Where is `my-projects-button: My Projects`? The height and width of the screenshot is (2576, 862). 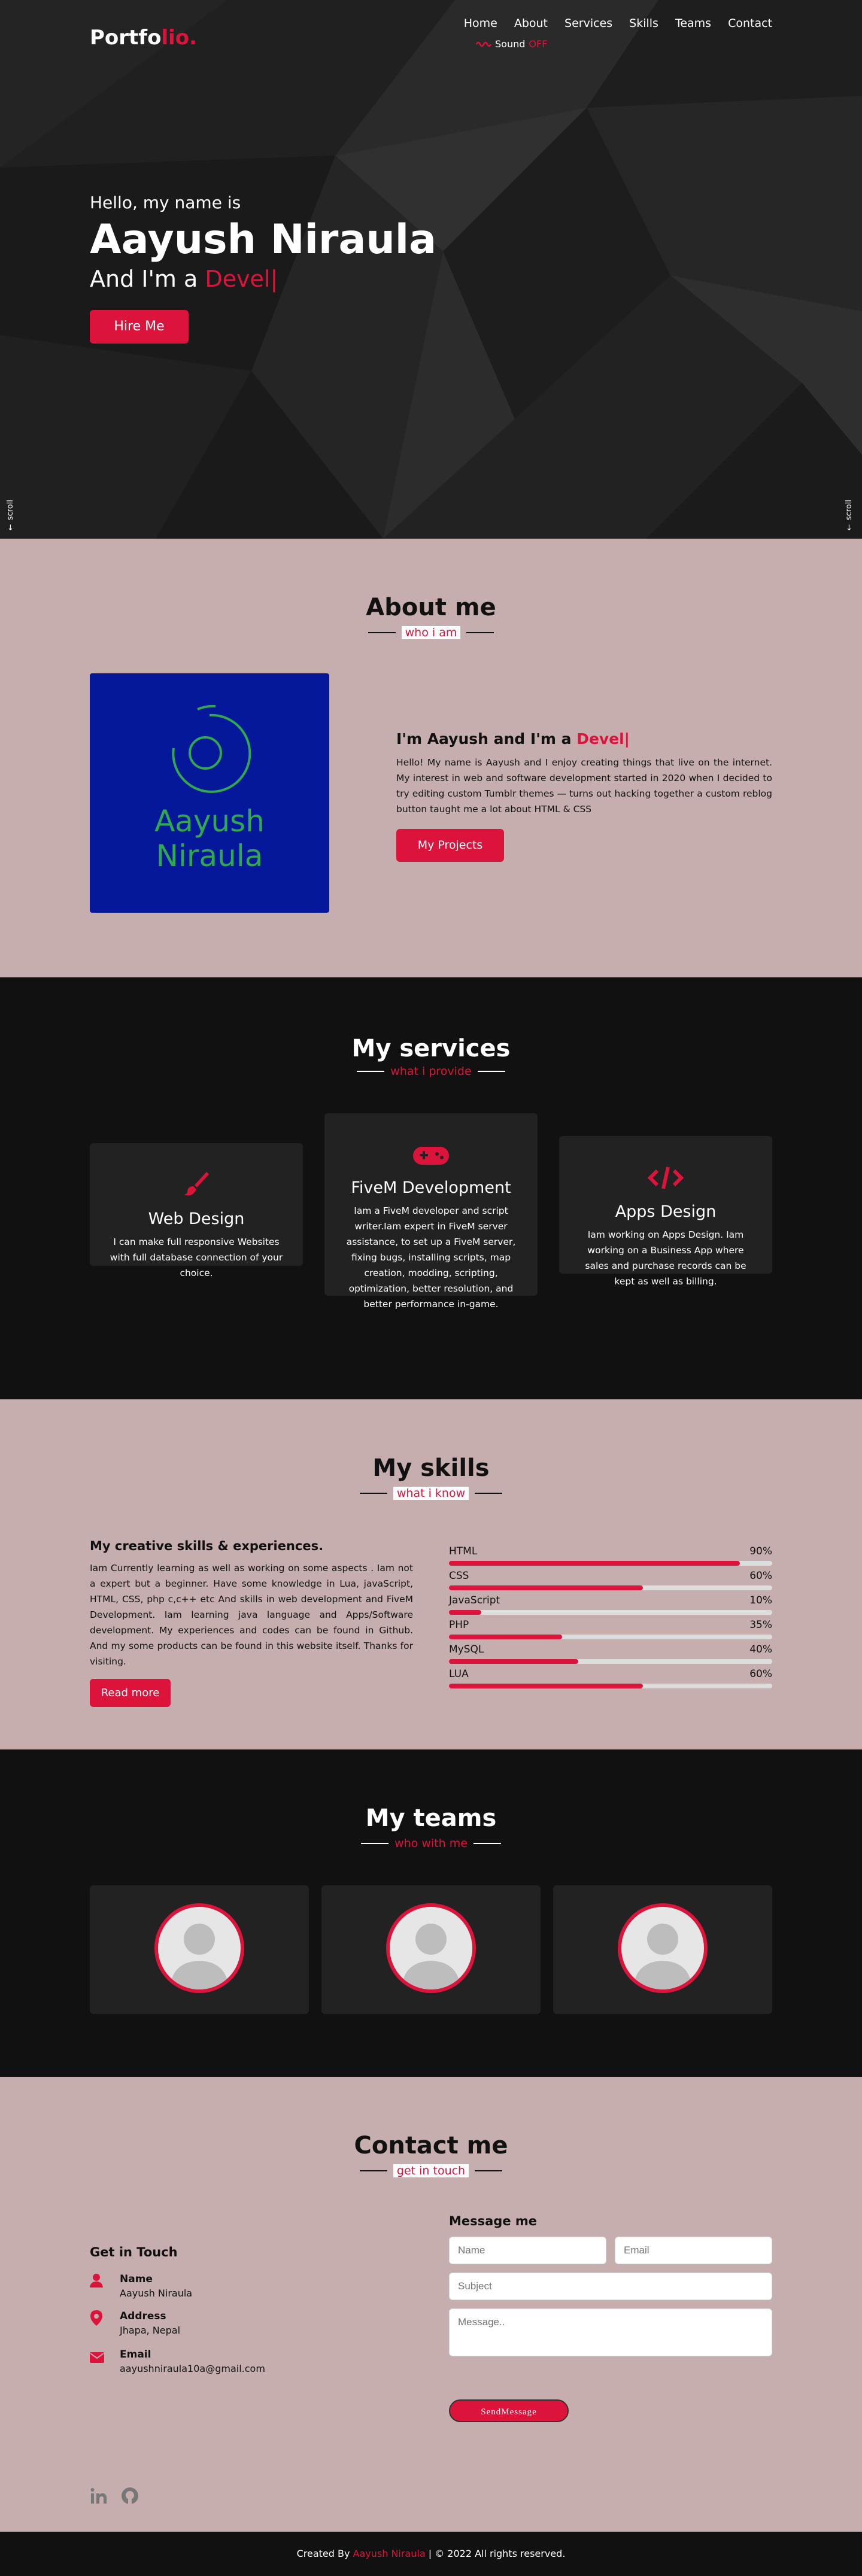 my-projects-button: My Projects is located at coordinates (450, 846).